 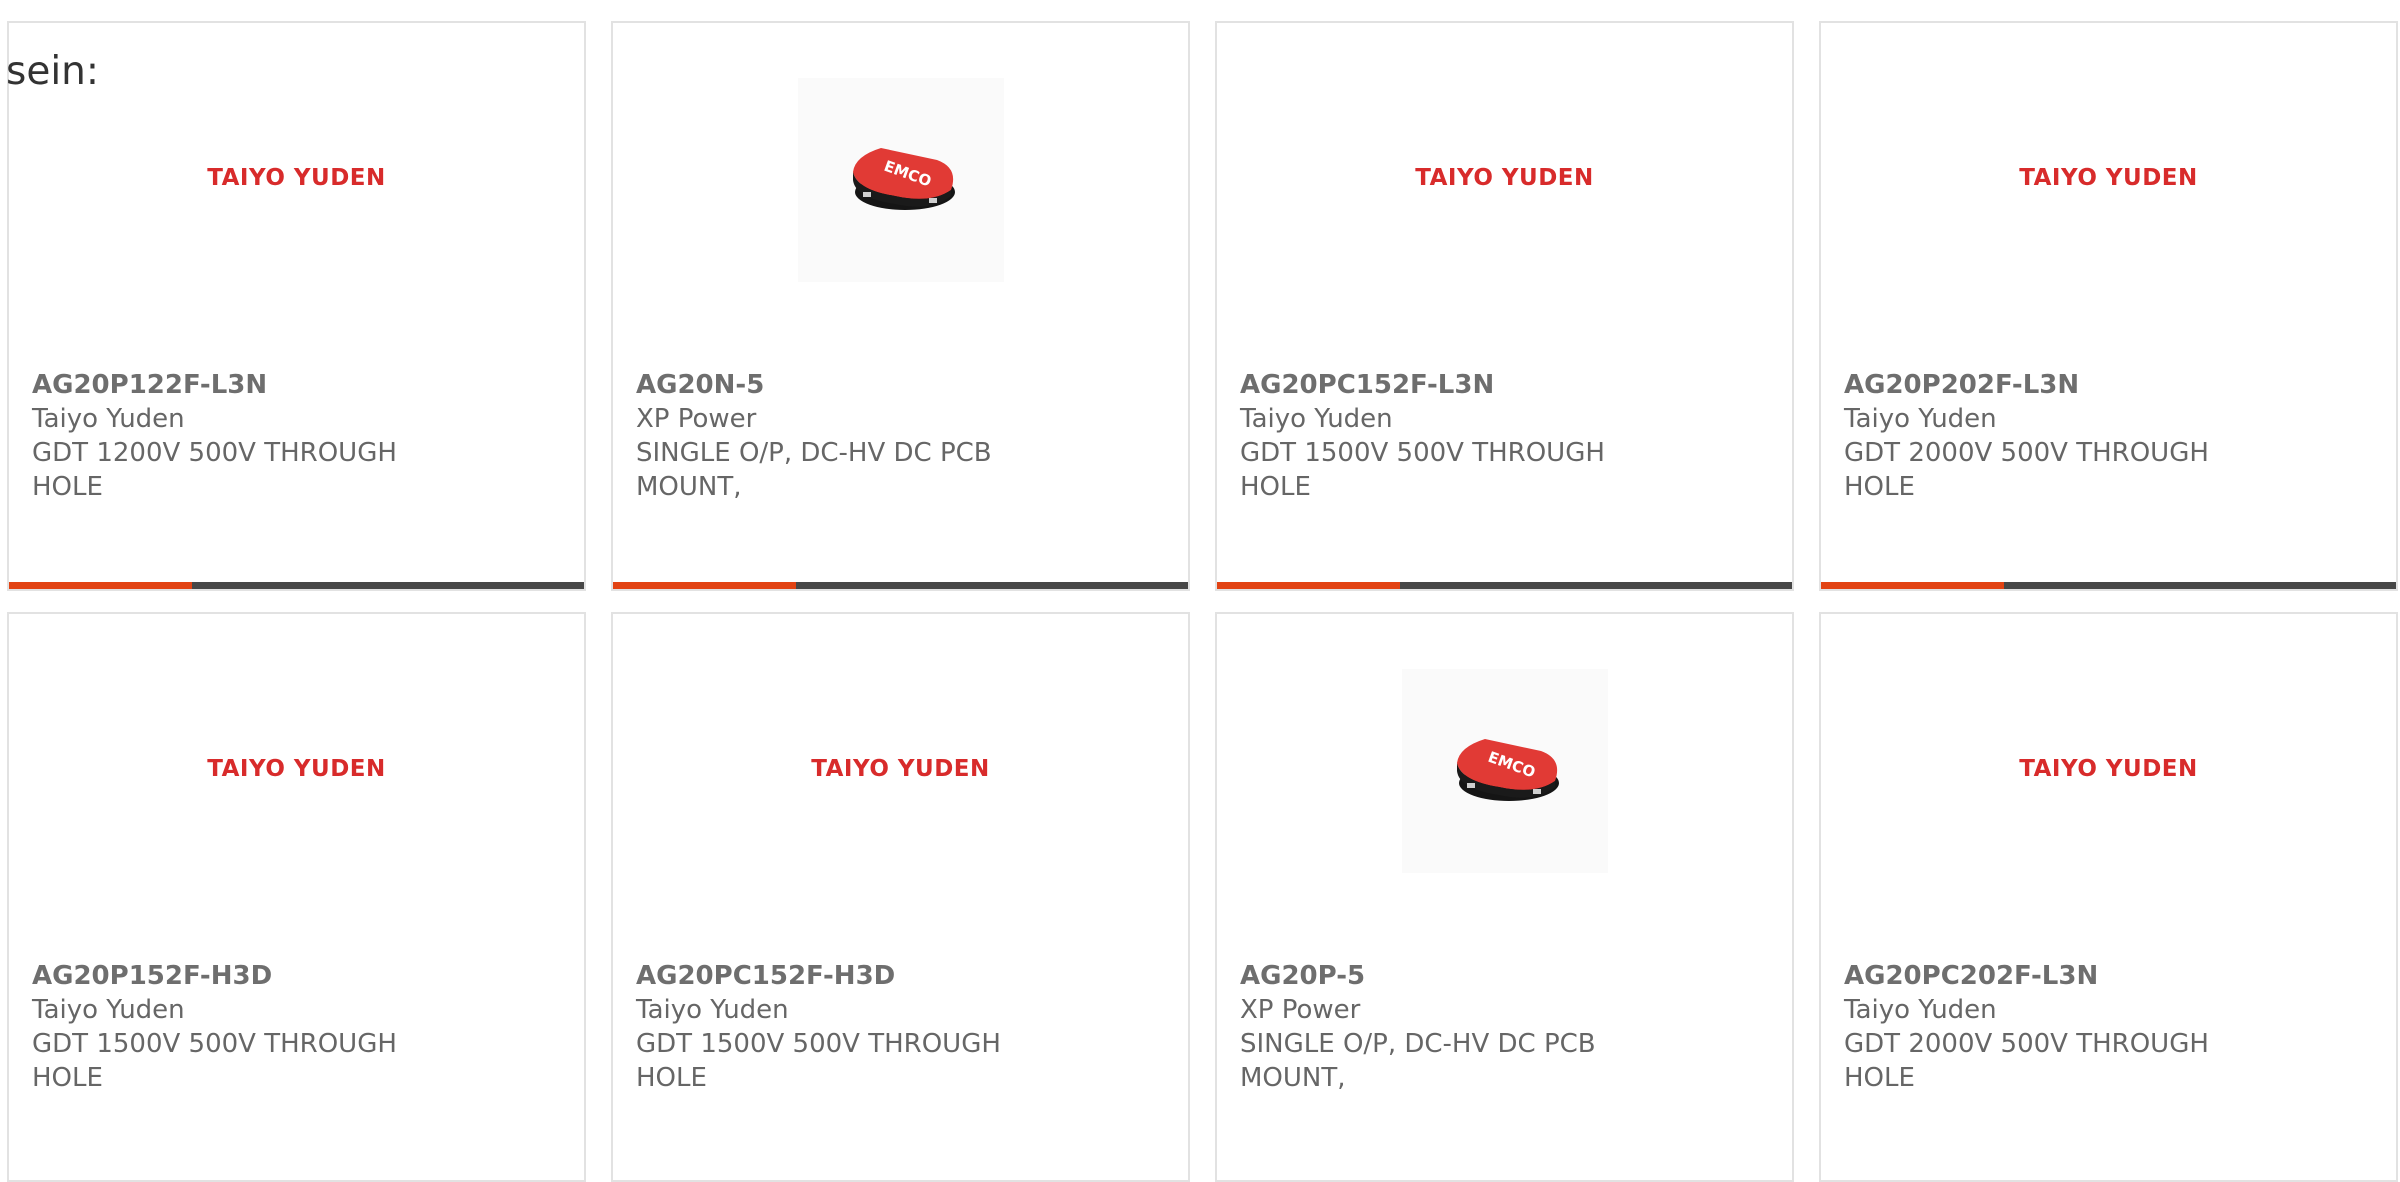 What do you see at coordinates (902, 976) in the screenshot?
I see `part-number-link: AG20PC152F-H3D` at bounding box center [902, 976].